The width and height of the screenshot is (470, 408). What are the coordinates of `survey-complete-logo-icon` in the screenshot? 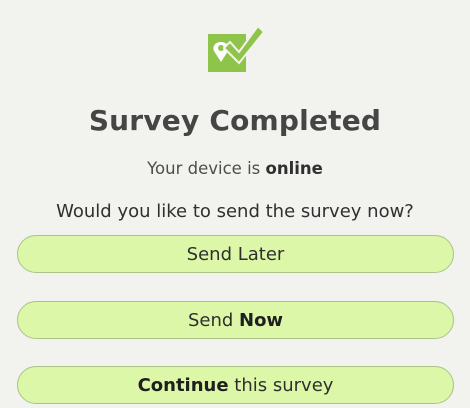 It's located at (237, 48).